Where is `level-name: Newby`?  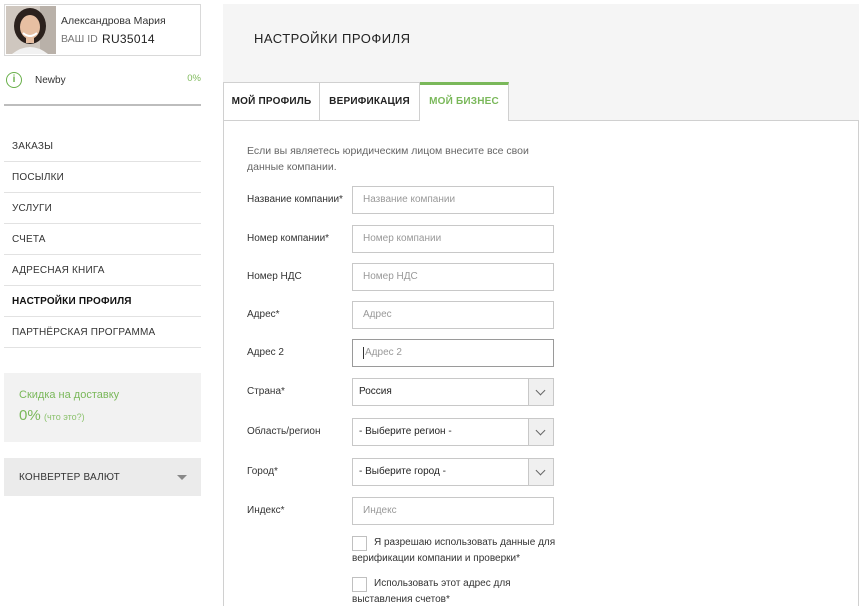
level-name: Newby is located at coordinates (50, 80).